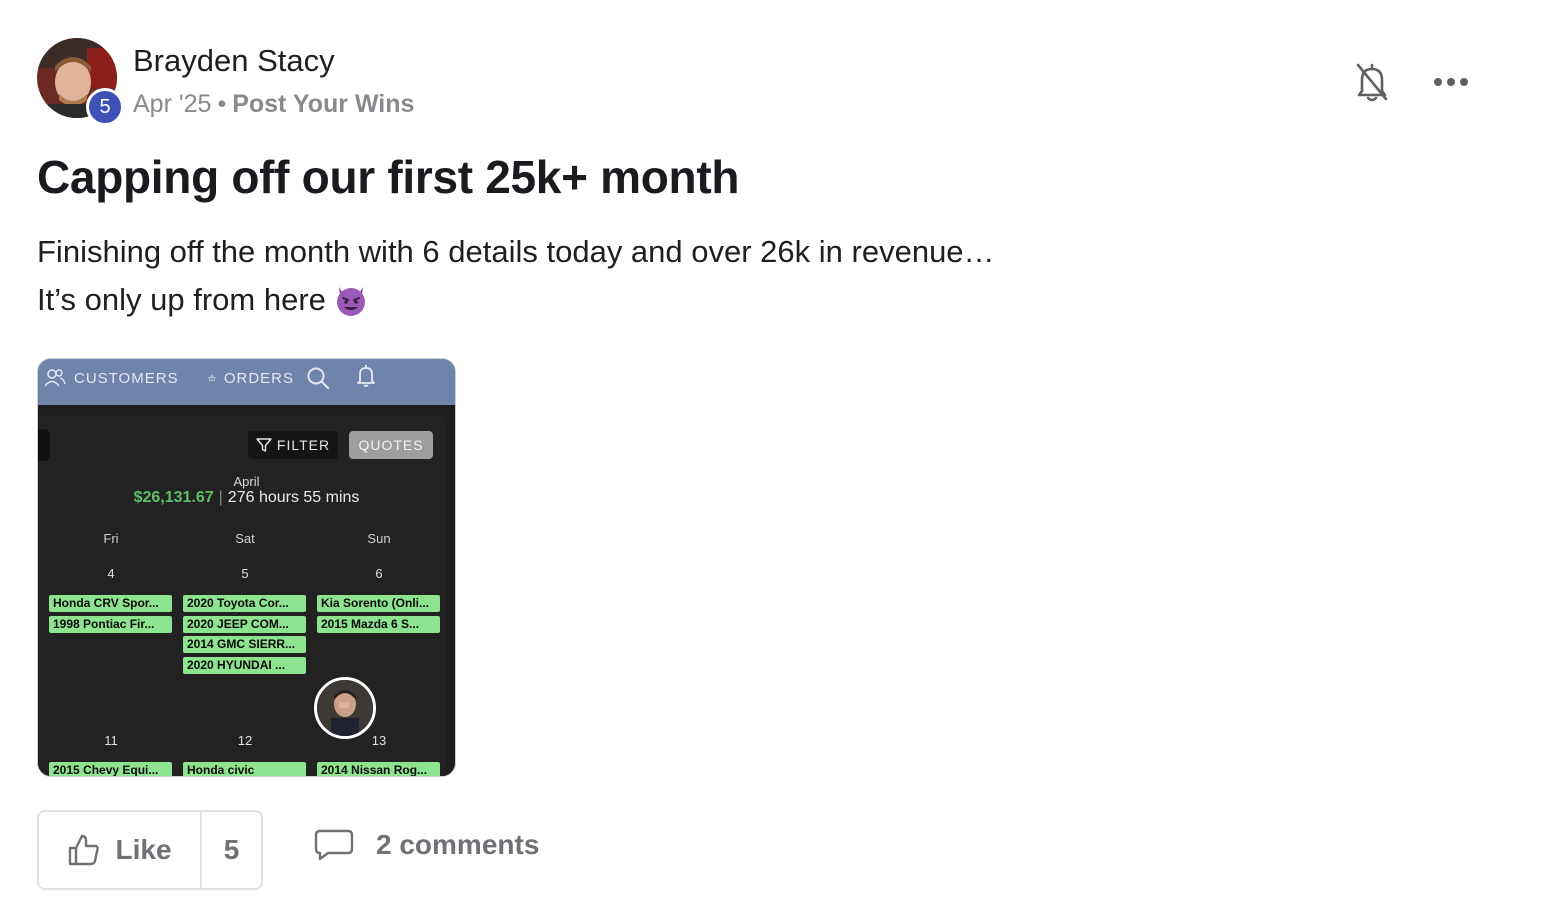 The height and width of the screenshot is (908, 1544). I want to click on day-name: Sun, so click(379, 538).